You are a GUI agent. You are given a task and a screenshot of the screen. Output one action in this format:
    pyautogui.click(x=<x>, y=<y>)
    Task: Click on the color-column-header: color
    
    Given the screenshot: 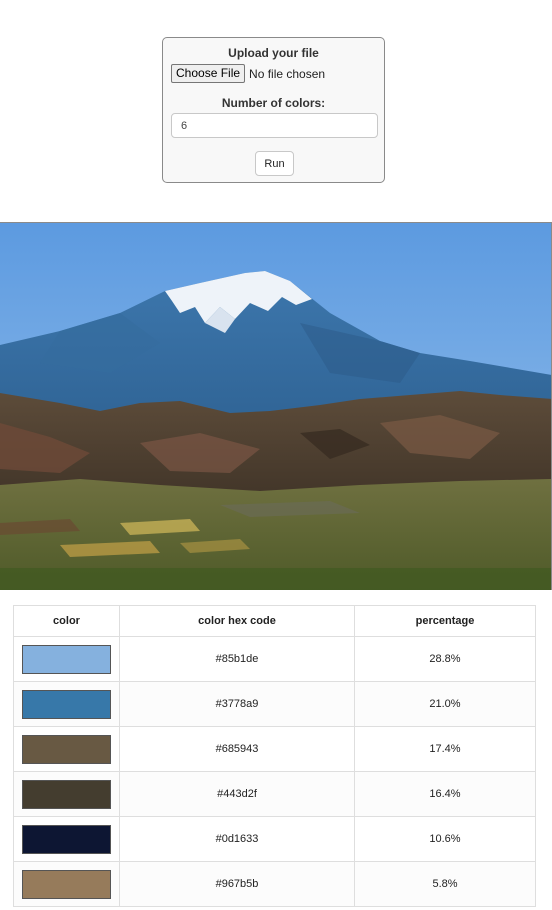 What is the action you would take?
    pyautogui.click(x=66, y=621)
    